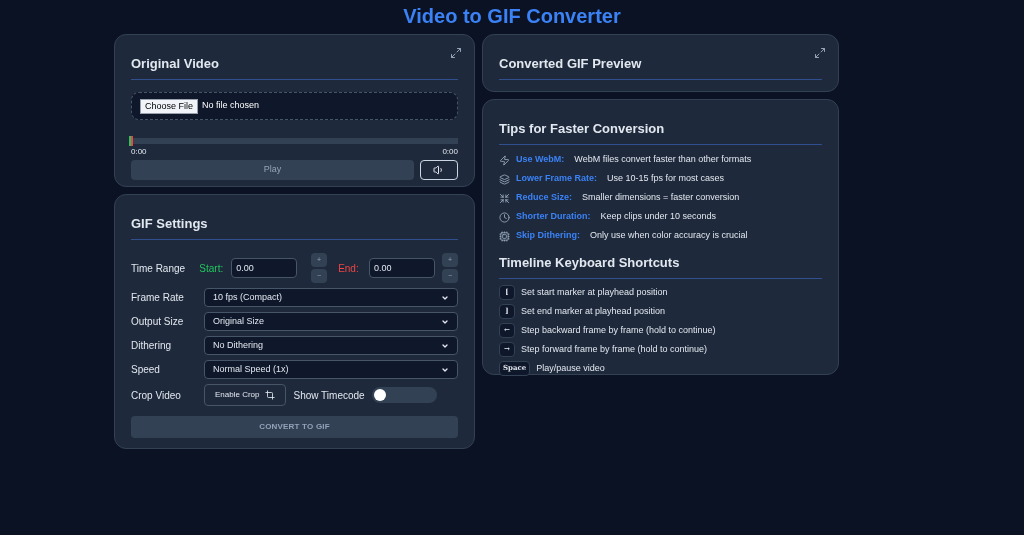 The width and height of the screenshot is (1024, 535). I want to click on crop-icon, so click(270, 395).